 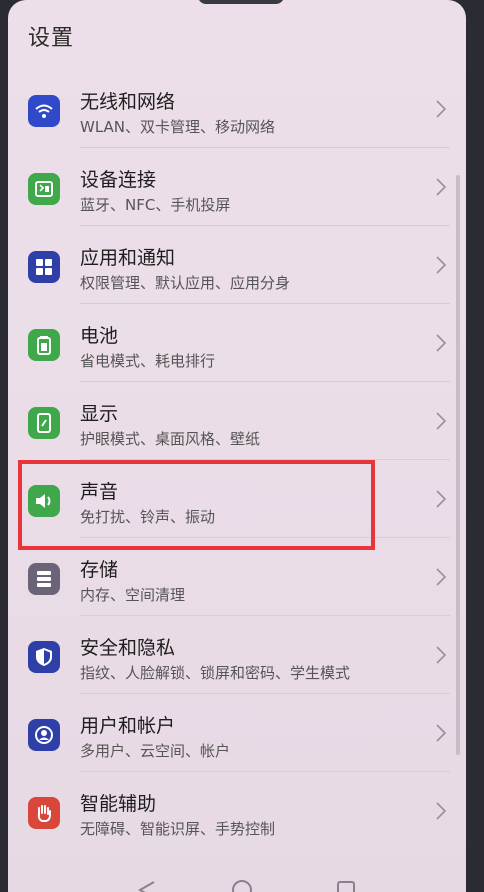 What do you see at coordinates (128, 648) in the screenshot?
I see `settings-item-title: 安全和隐私` at bounding box center [128, 648].